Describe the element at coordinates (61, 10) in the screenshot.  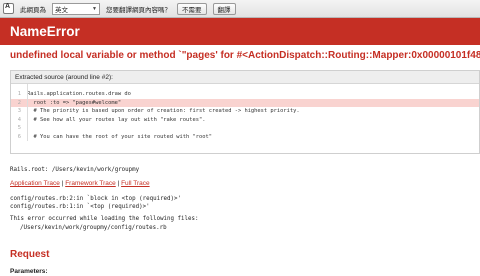
I see `language-value: 英文` at that location.